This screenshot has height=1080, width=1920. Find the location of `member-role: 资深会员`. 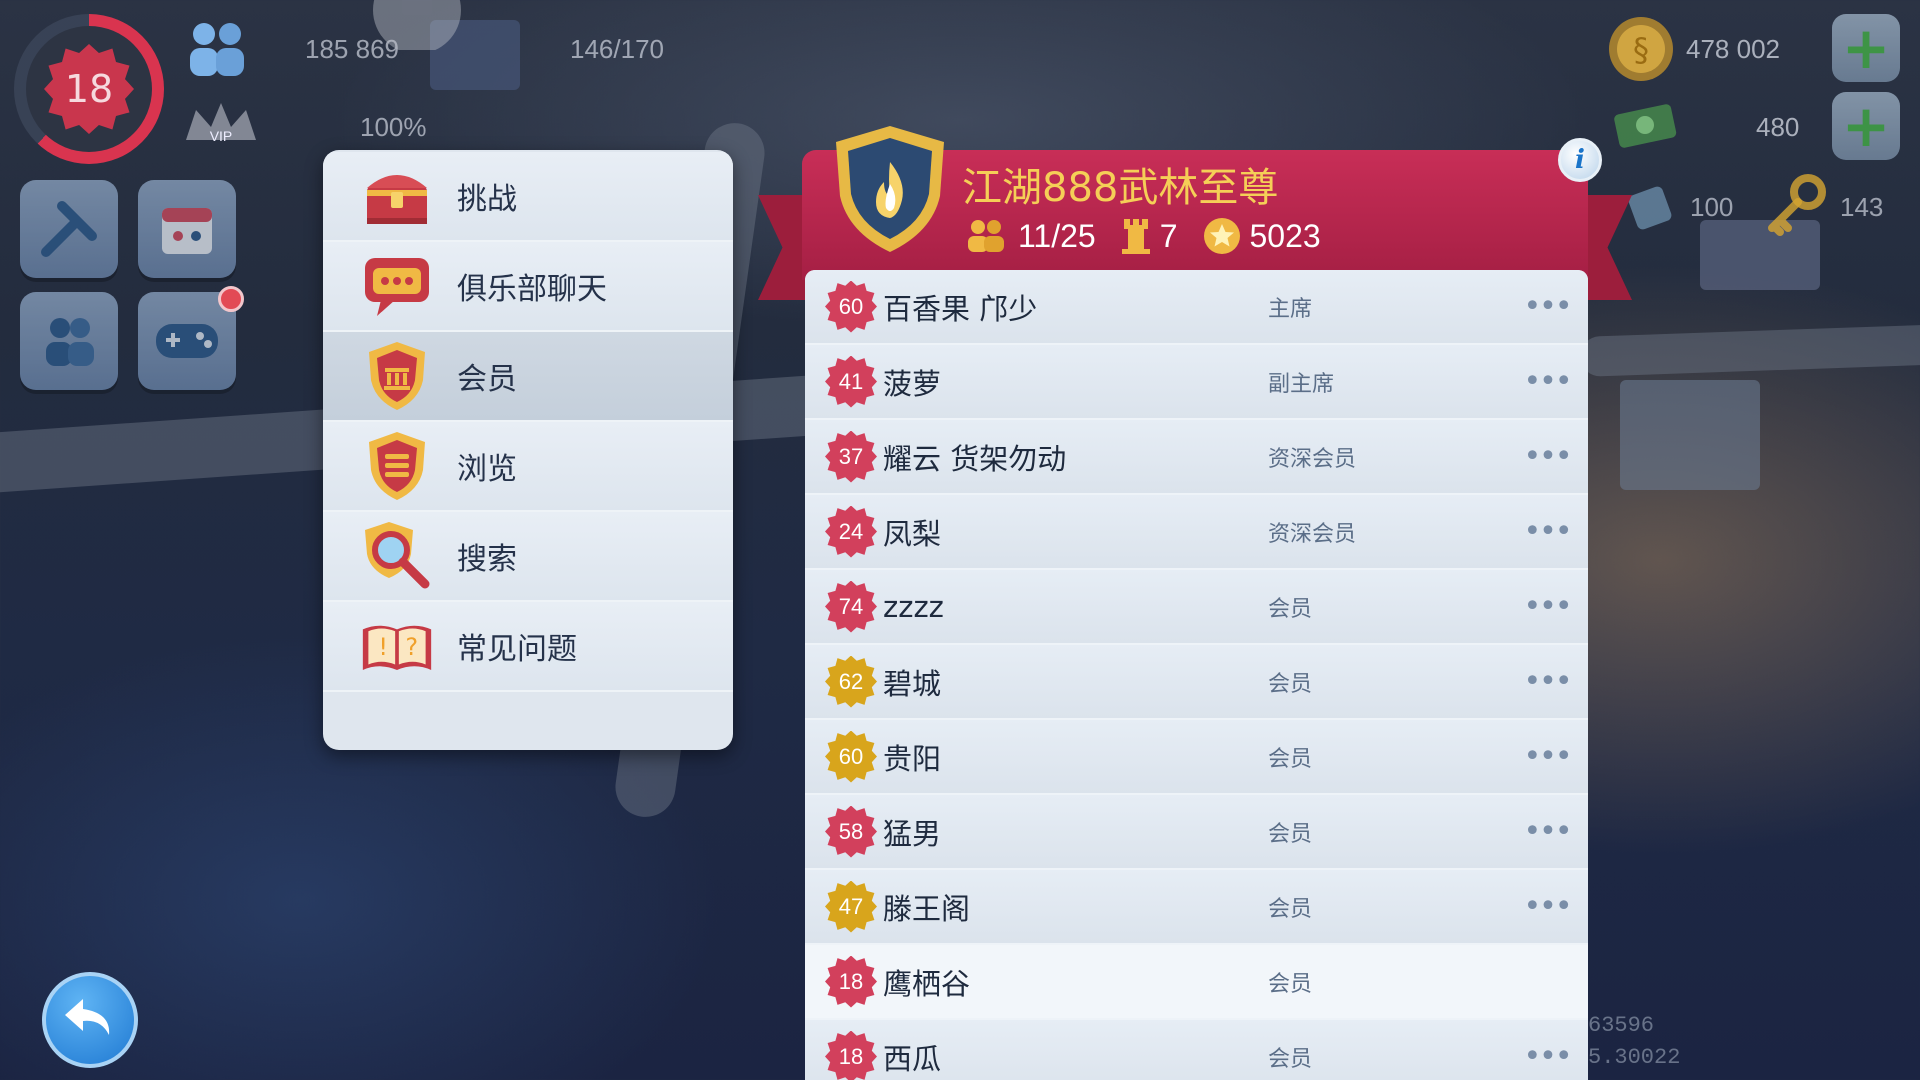

member-role: 资深会员 is located at coordinates (1312, 534).